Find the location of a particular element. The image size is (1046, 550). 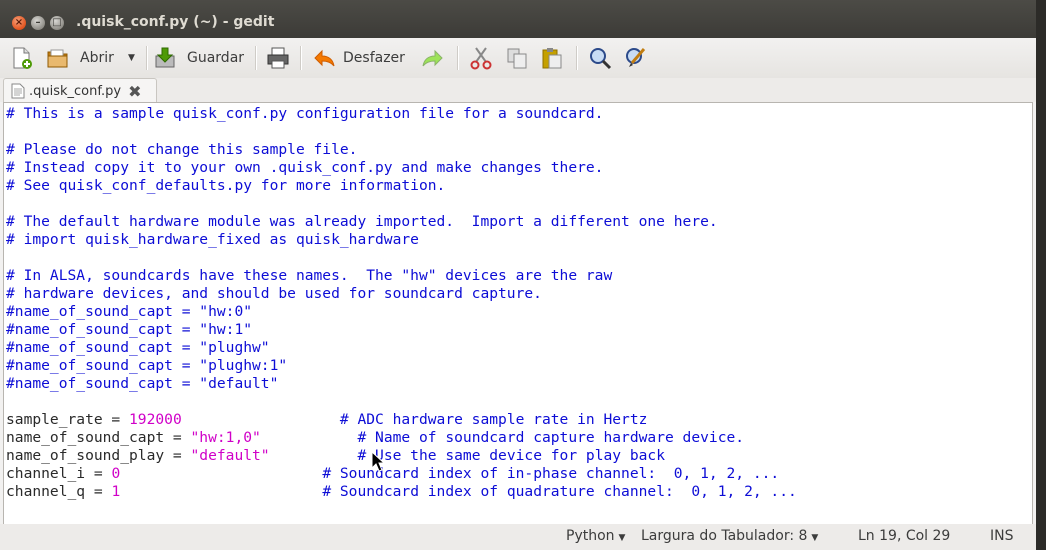

undo-label: Desfazer is located at coordinates (374, 58).